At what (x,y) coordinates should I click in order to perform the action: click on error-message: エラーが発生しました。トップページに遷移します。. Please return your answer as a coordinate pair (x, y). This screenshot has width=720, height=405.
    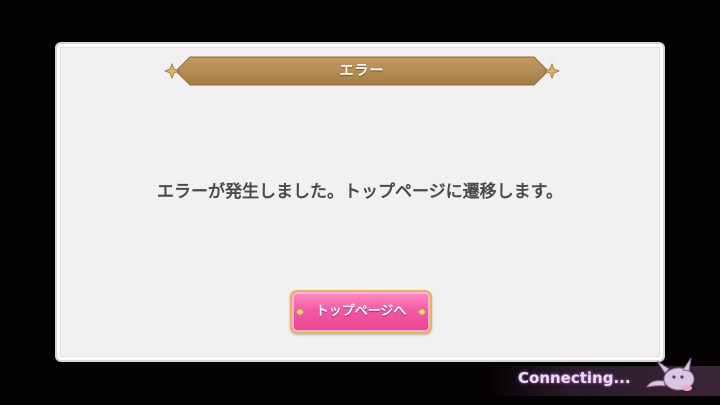
    Looking at the image, I should click on (360, 192).